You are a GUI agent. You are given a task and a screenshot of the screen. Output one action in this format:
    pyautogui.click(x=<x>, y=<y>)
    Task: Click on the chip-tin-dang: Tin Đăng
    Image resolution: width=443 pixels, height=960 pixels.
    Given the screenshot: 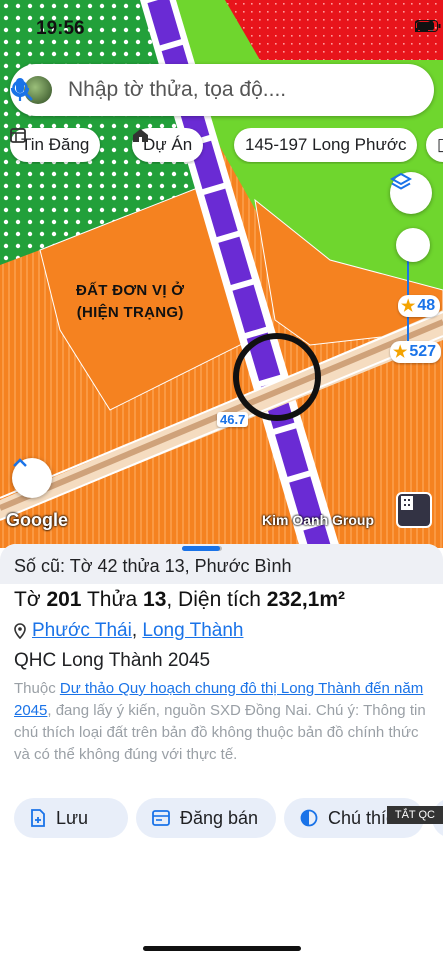 What is the action you would take?
    pyautogui.click(x=55, y=145)
    